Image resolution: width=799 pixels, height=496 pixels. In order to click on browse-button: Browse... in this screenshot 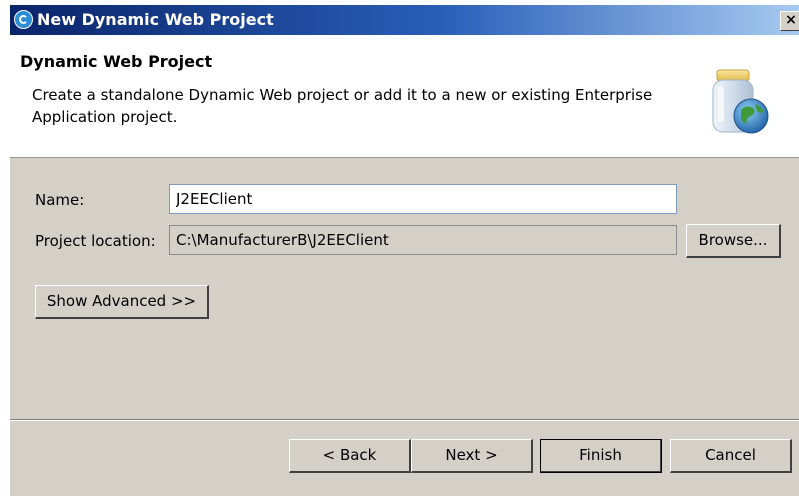, I will do `click(733, 241)`.